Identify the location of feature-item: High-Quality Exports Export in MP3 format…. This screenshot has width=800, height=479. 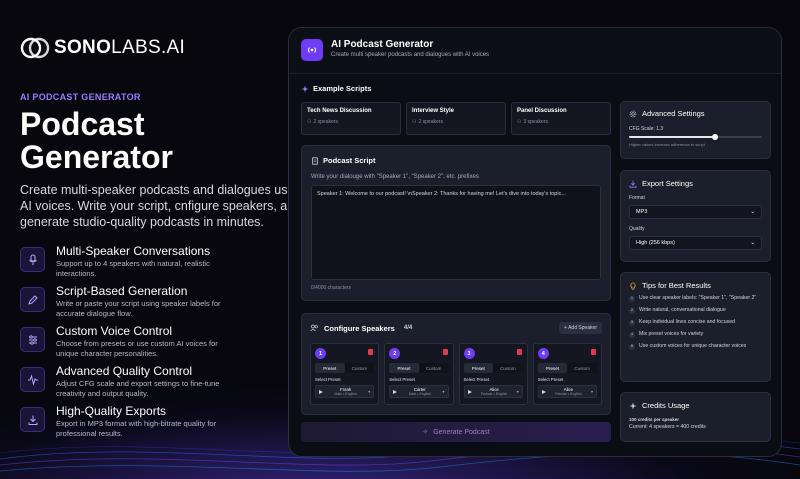
(155, 424).